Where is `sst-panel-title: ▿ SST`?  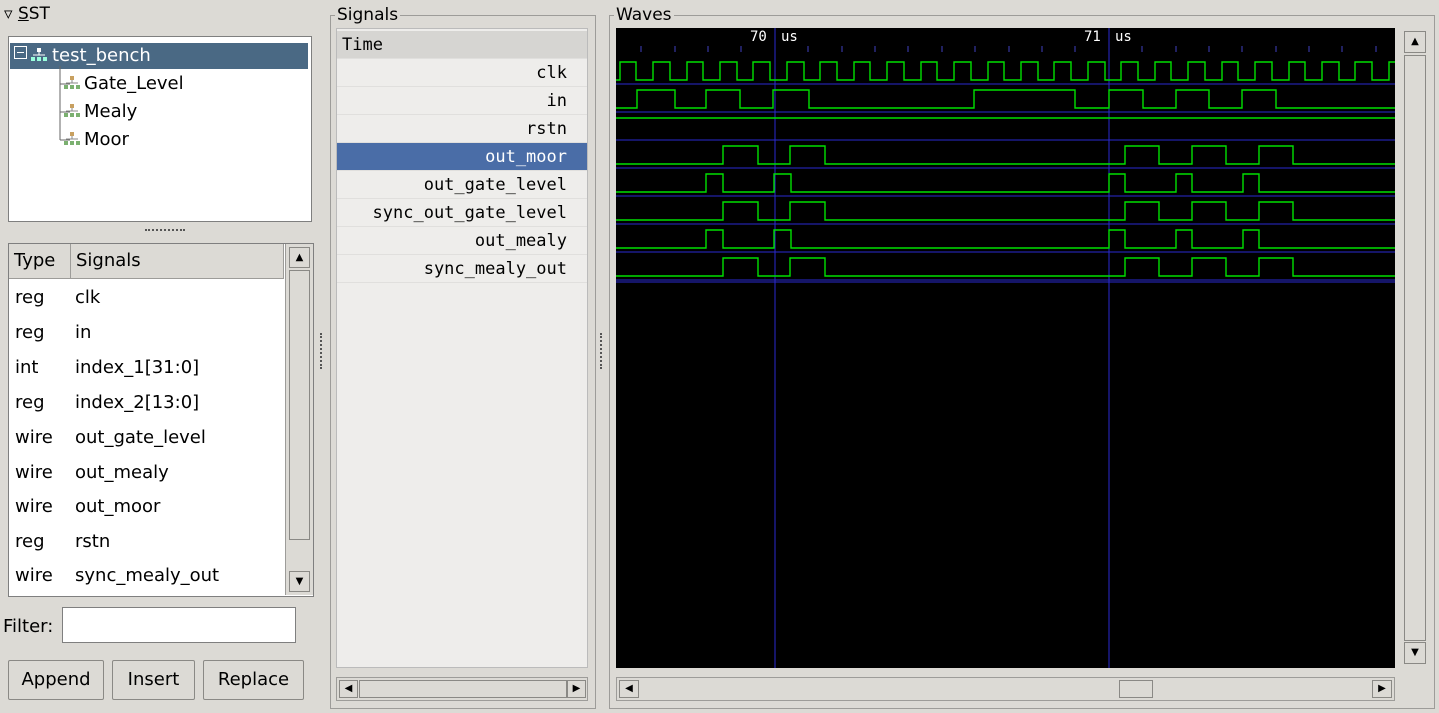
sst-panel-title: ▿ SST is located at coordinates (27, 14).